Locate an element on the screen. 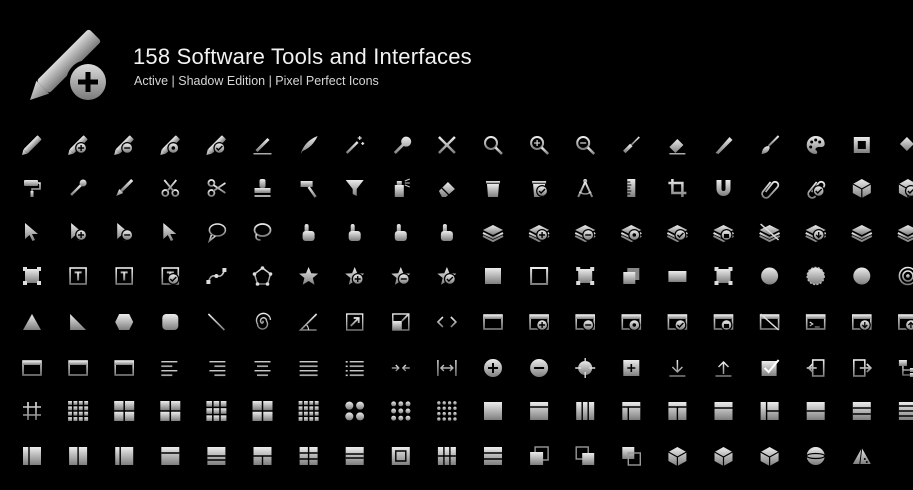 The image size is (913, 490). window-remove-icon is located at coordinates (585, 322).